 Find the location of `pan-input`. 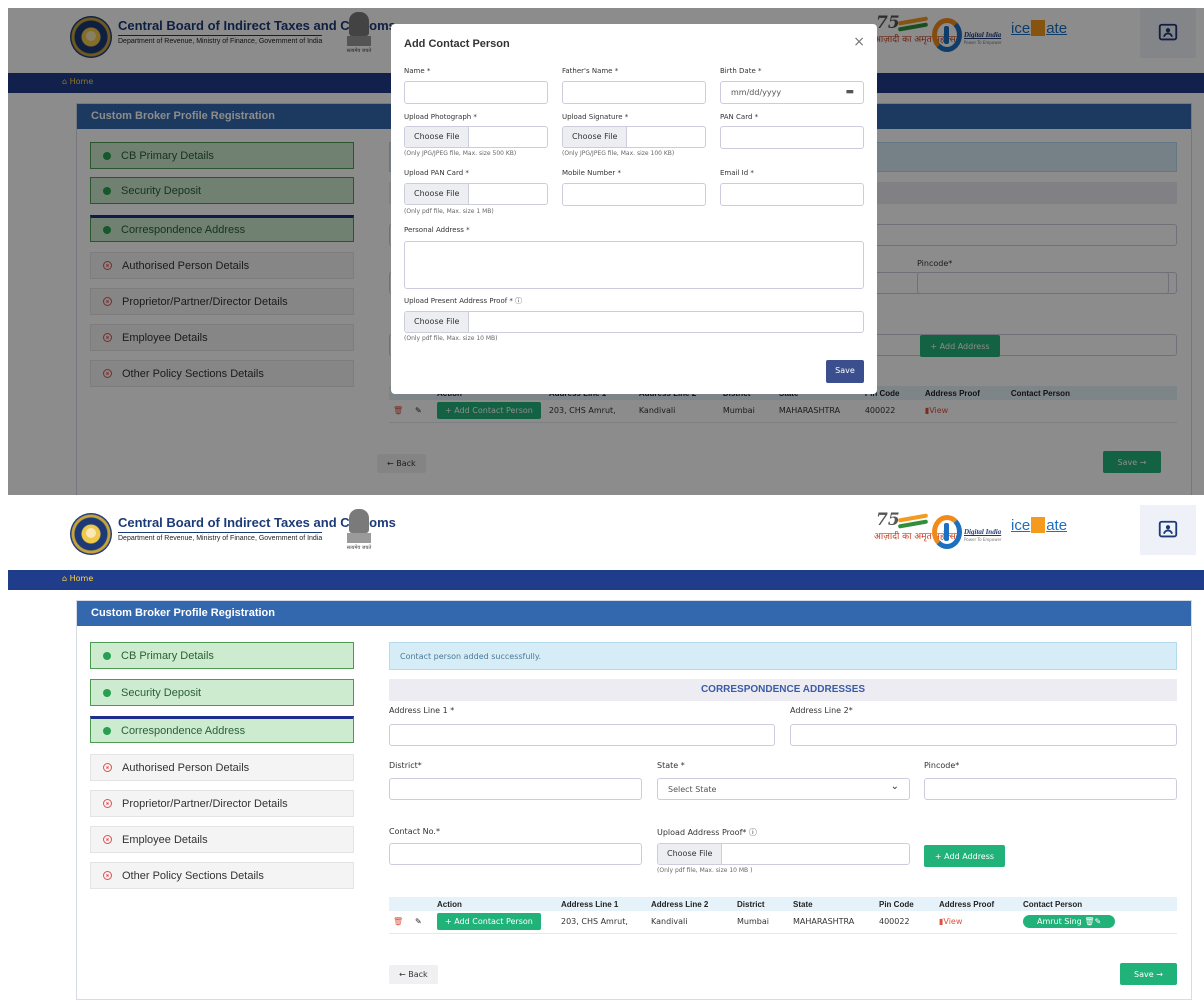

pan-input is located at coordinates (792, 137).